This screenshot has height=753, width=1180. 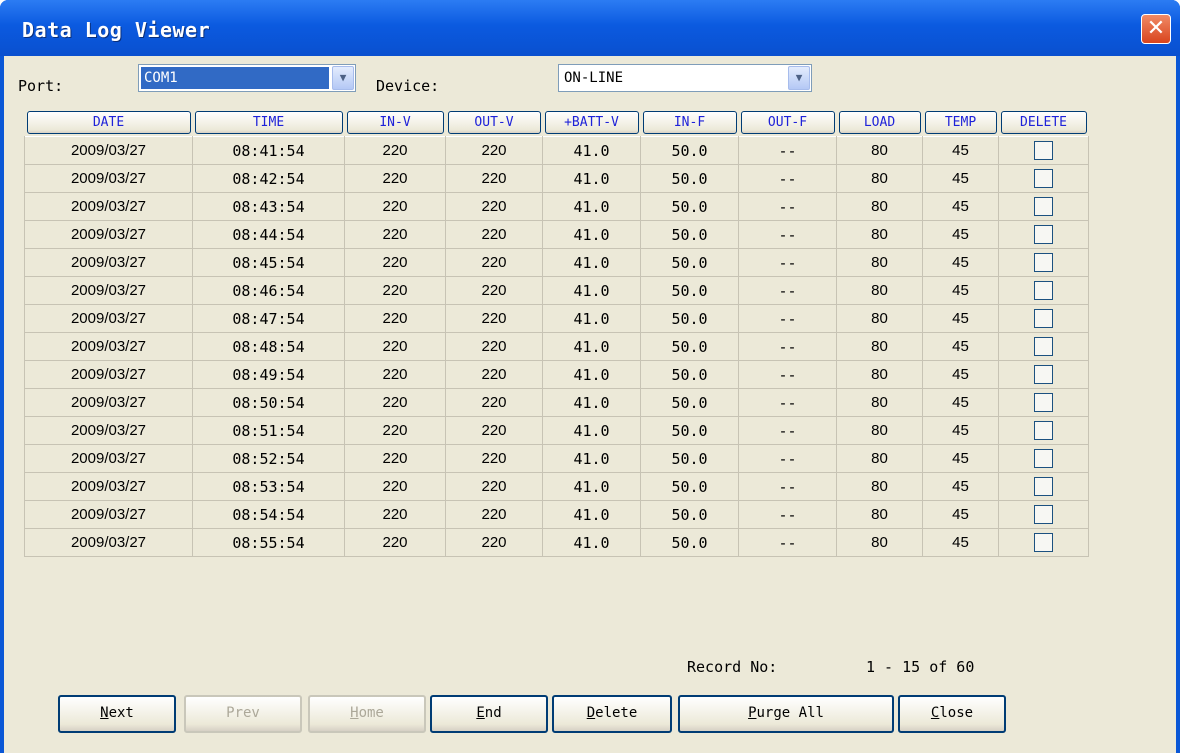 What do you see at coordinates (786, 714) in the screenshot?
I see `purge-all-button: Purge All` at bounding box center [786, 714].